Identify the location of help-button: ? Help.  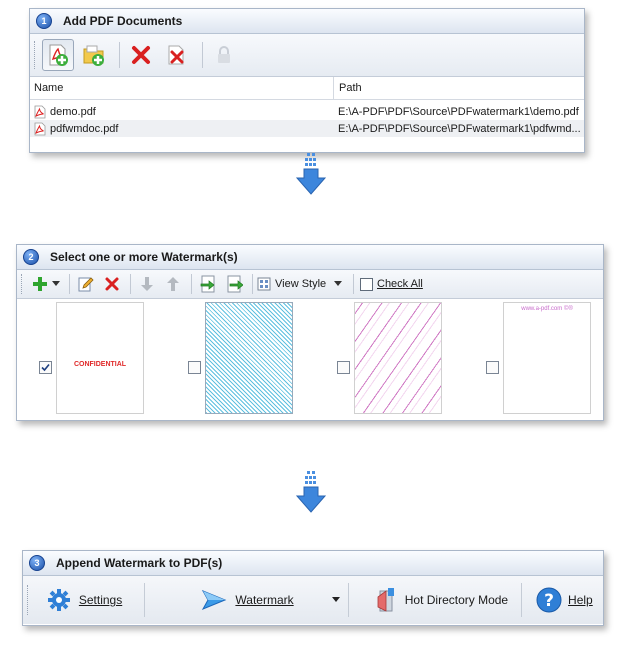
(562, 600).